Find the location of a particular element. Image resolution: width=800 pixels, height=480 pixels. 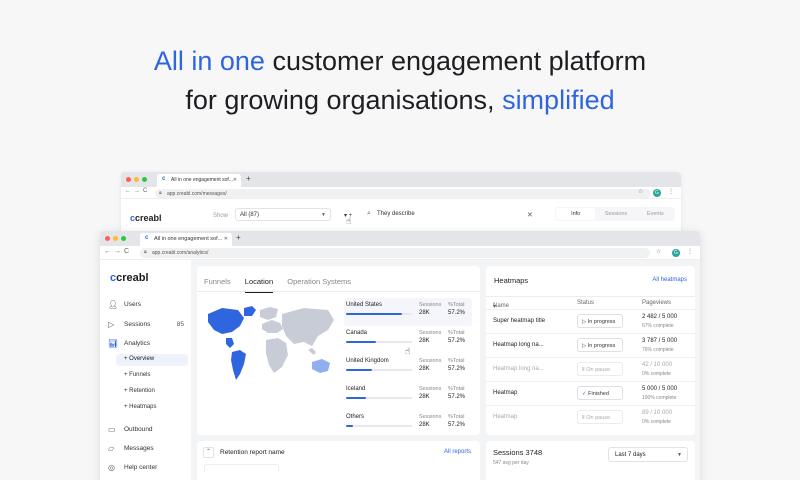

sidebar-item-messages: ▱ Messages is located at coordinates (148, 450).